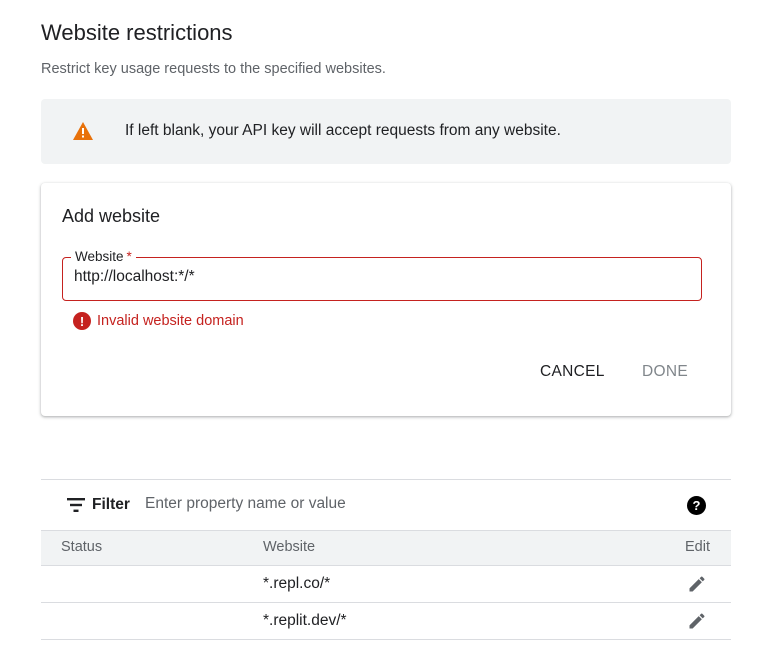  Describe the element at coordinates (697, 547) in the screenshot. I see `column-header-edit: Edit` at that location.